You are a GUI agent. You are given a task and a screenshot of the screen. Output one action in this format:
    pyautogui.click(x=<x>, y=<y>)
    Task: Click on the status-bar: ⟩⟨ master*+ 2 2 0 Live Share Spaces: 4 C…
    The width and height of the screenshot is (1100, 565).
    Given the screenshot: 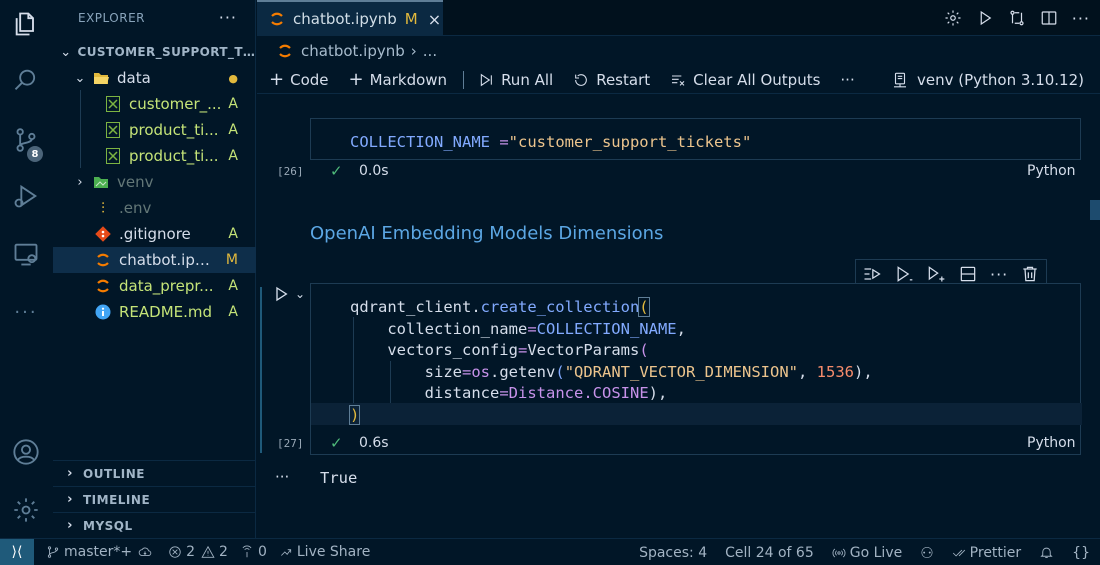 What is the action you would take?
    pyautogui.click(x=550, y=551)
    